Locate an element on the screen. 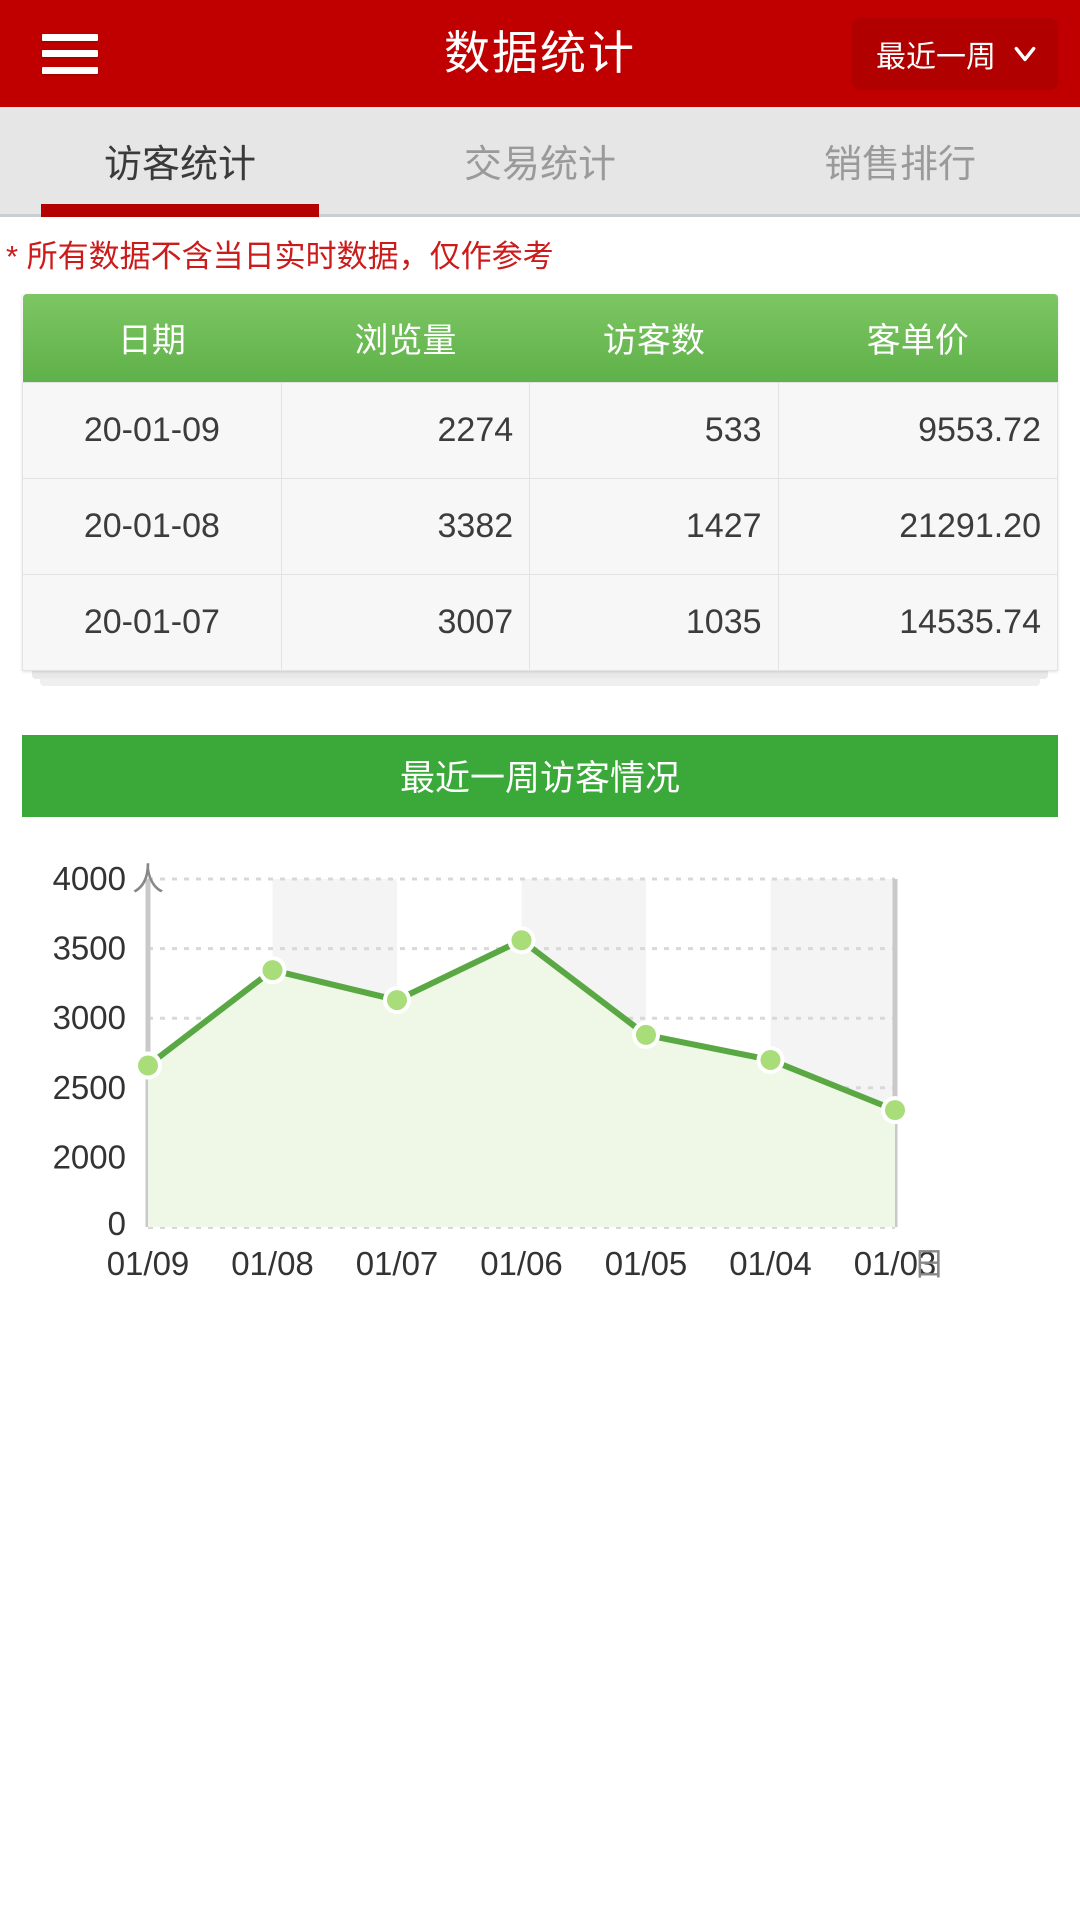 The width and height of the screenshot is (1080, 1920). y-axis-tick-label: 2500 is located at coordinates (89, 1086).